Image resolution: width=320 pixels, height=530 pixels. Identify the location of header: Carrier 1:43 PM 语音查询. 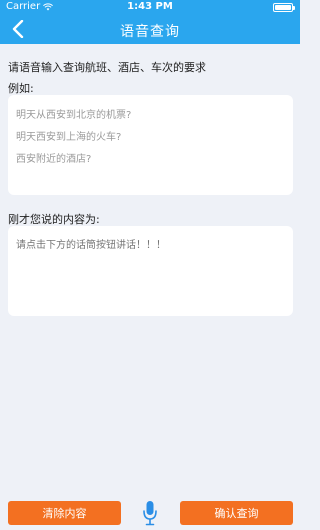
(150, 22).